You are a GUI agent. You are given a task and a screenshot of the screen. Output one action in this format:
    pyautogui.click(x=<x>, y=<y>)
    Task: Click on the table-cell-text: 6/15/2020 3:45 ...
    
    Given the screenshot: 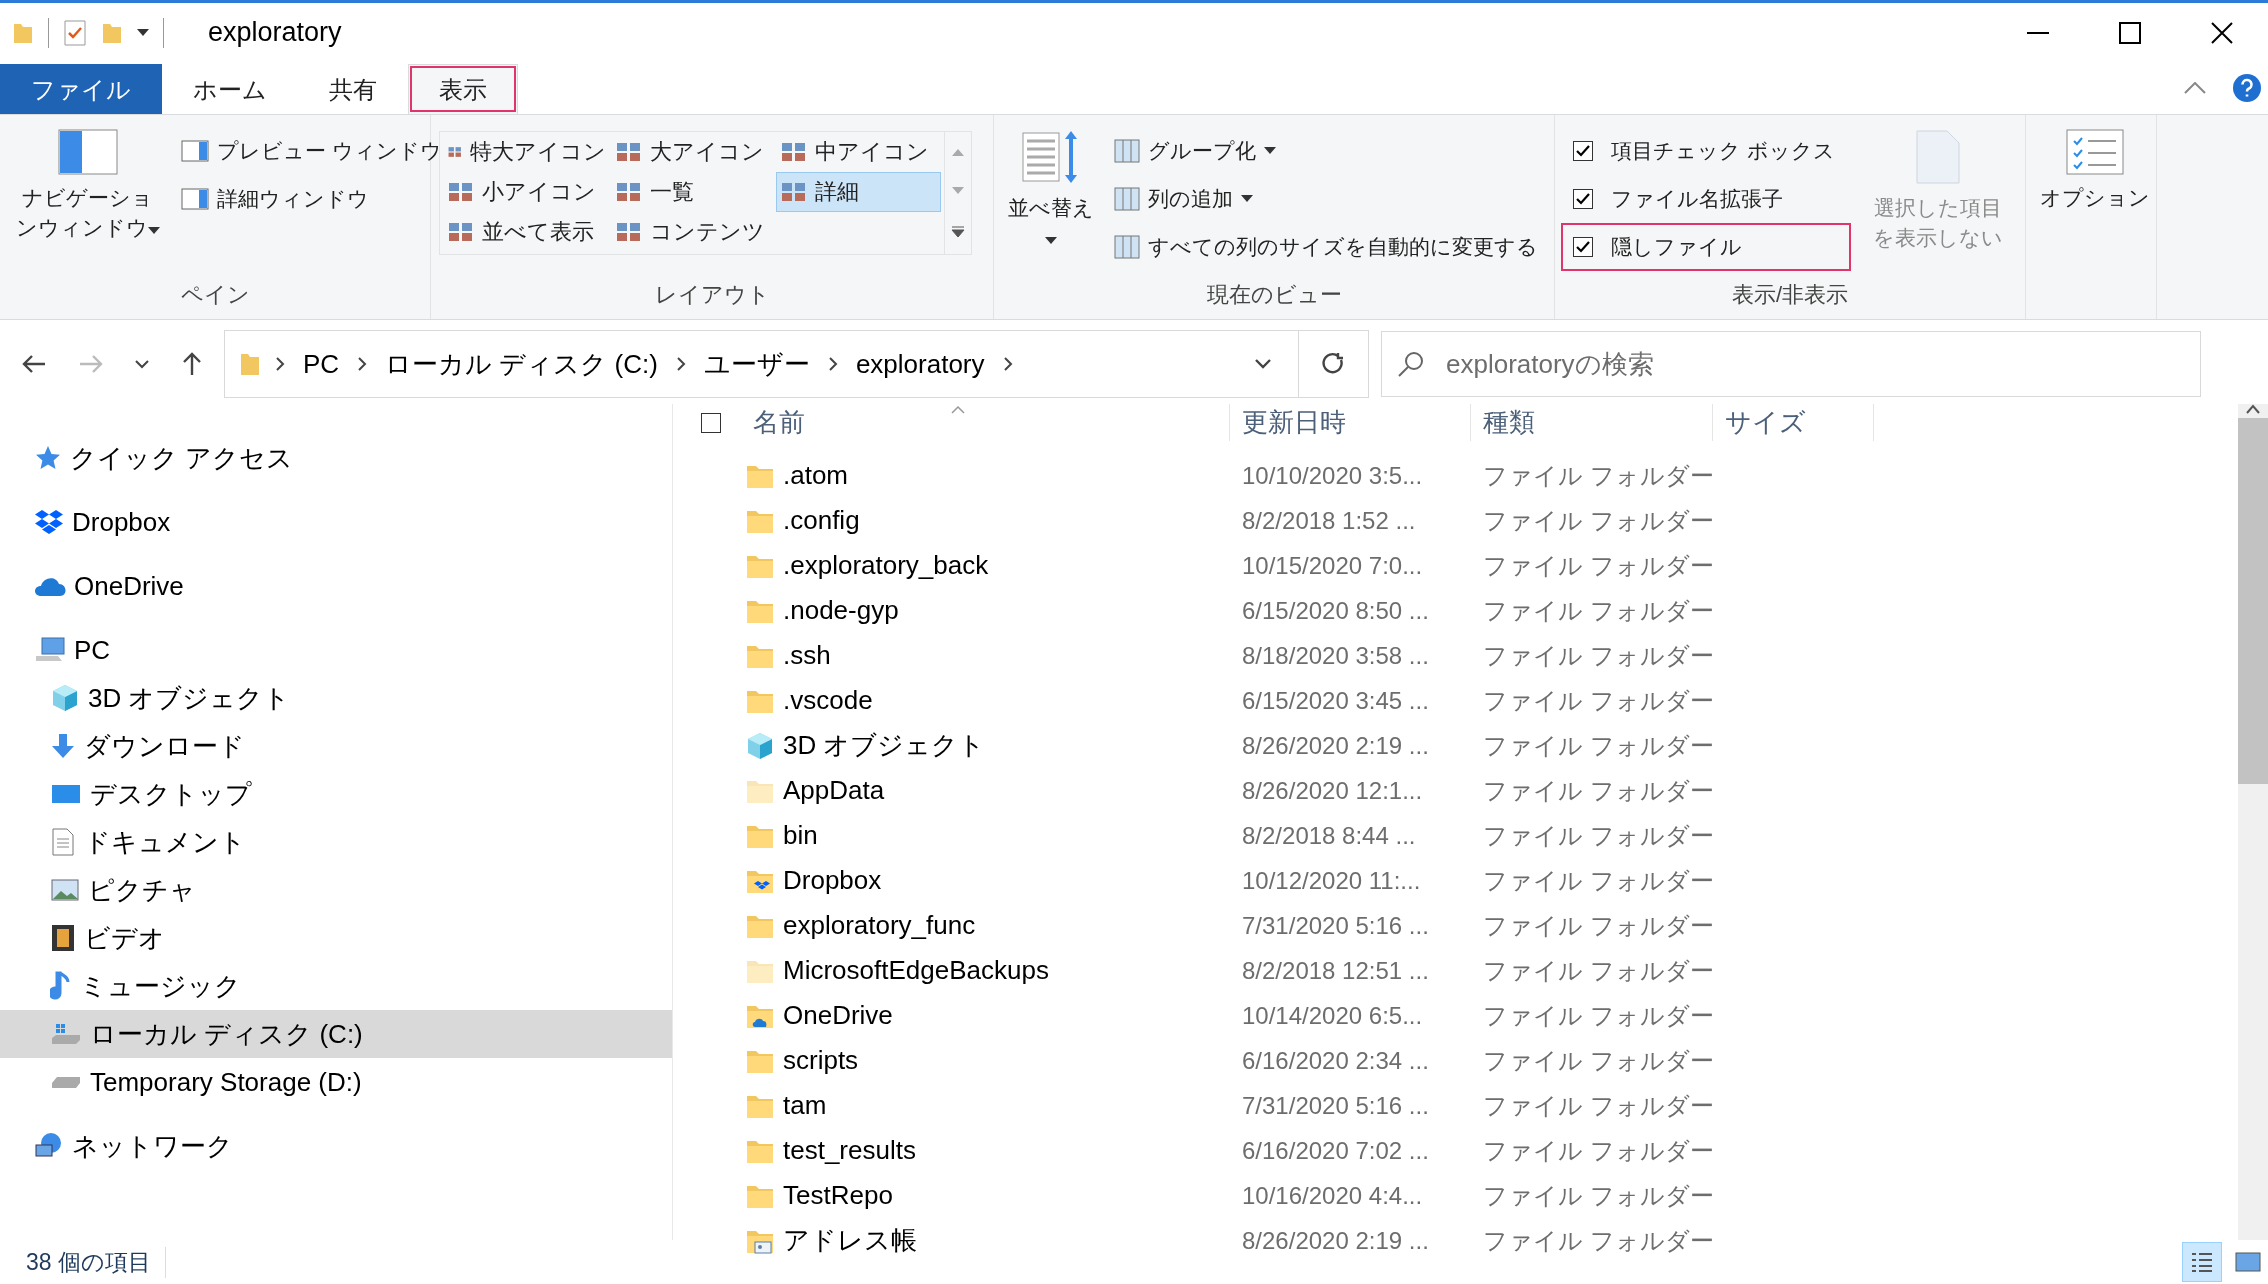 What is the action you would take?
    pyautogui.click(x=1335, y=700)
    